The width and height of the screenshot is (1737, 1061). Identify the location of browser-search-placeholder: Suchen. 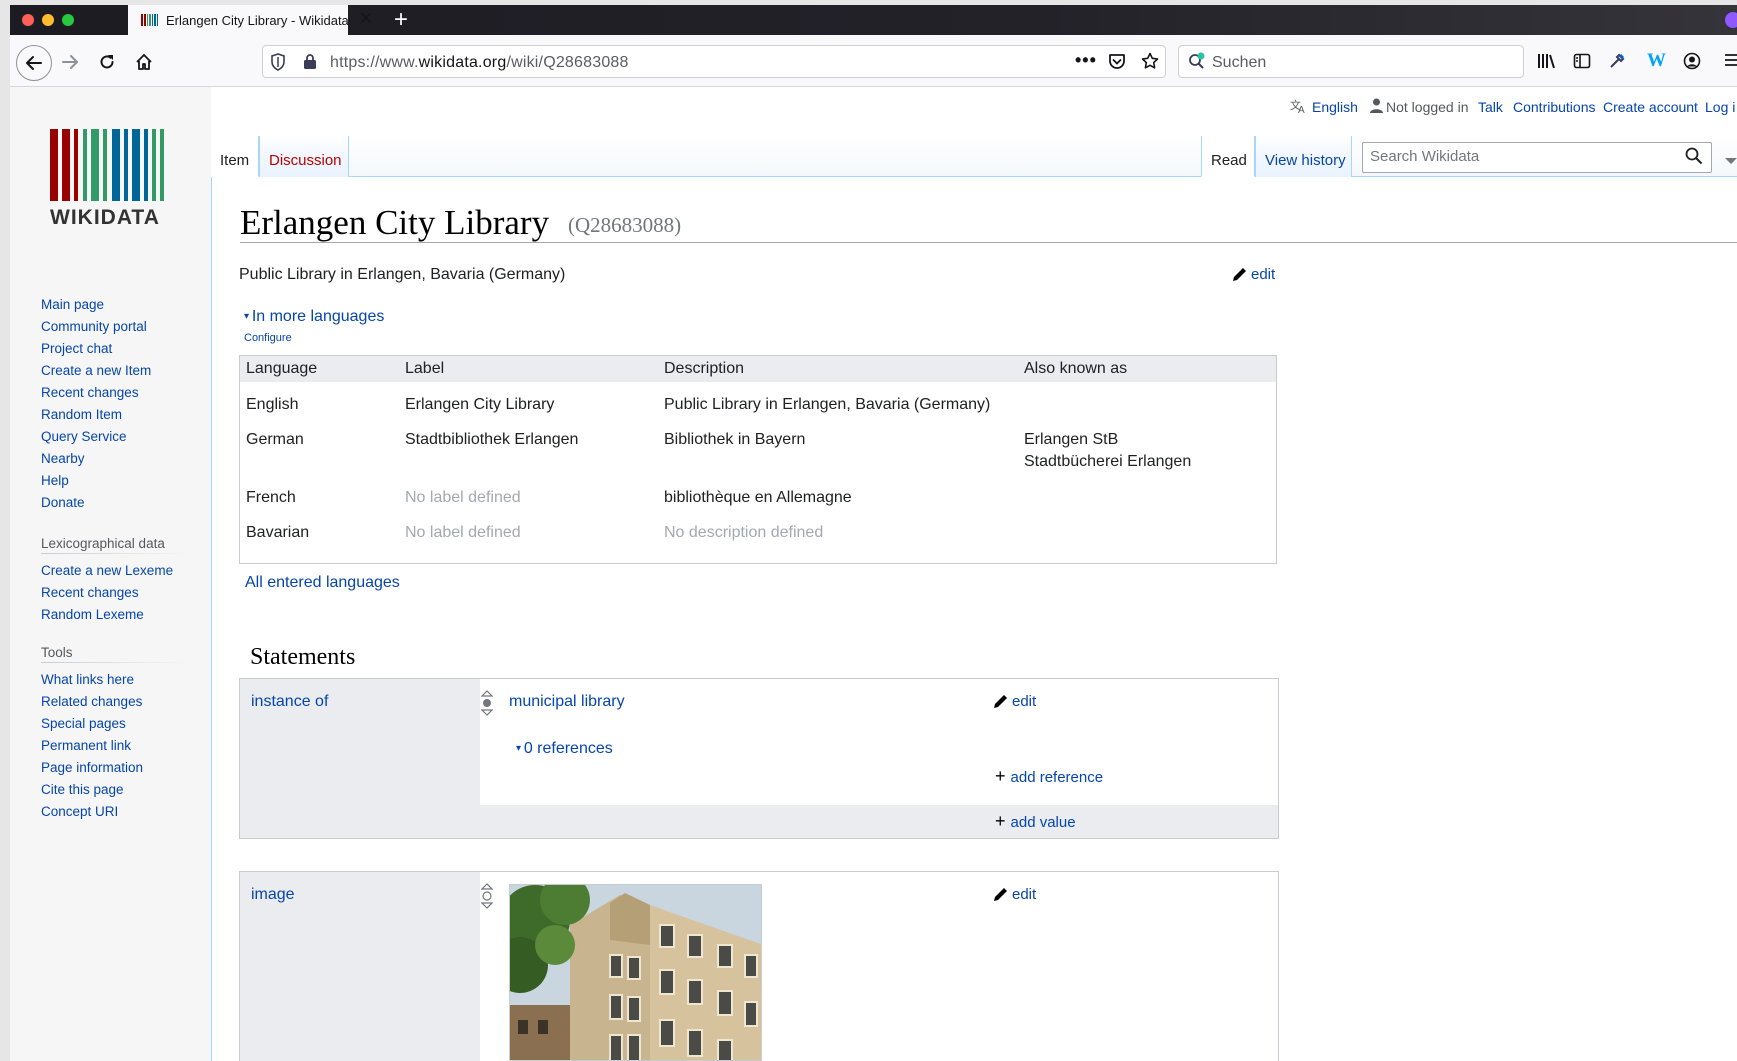
(1239, 62).